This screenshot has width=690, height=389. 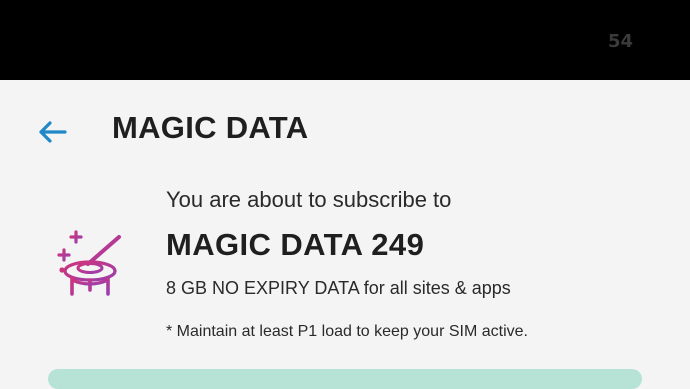 What do you see at coordinates (338, 288) in the screenshot?
I see `plan-description: 8 GB NO EXPIRY DATA for all sites & apps` at bounding box center [338, 288].